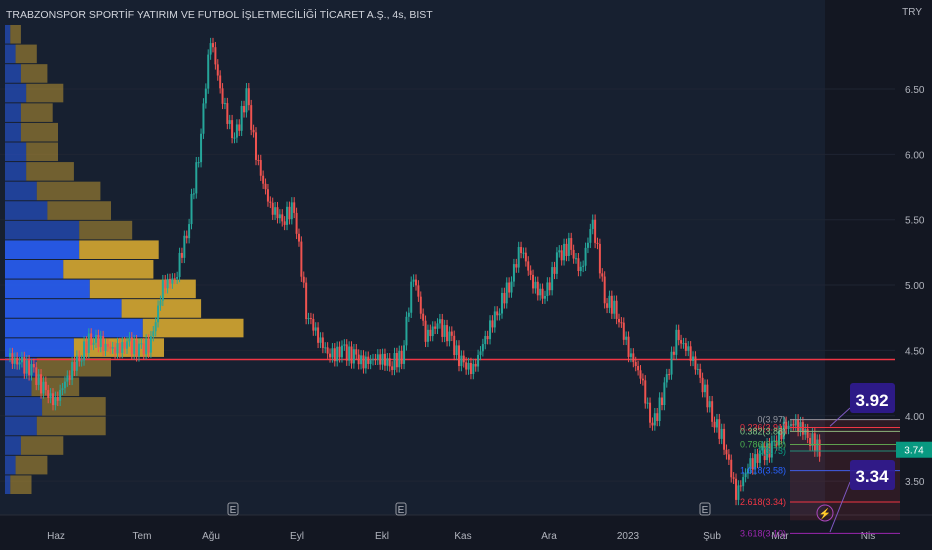  What do you see at coordinates (872, 476) in the screenshot?
I see `target-label: 3.34` at bounding box center [872, 476].